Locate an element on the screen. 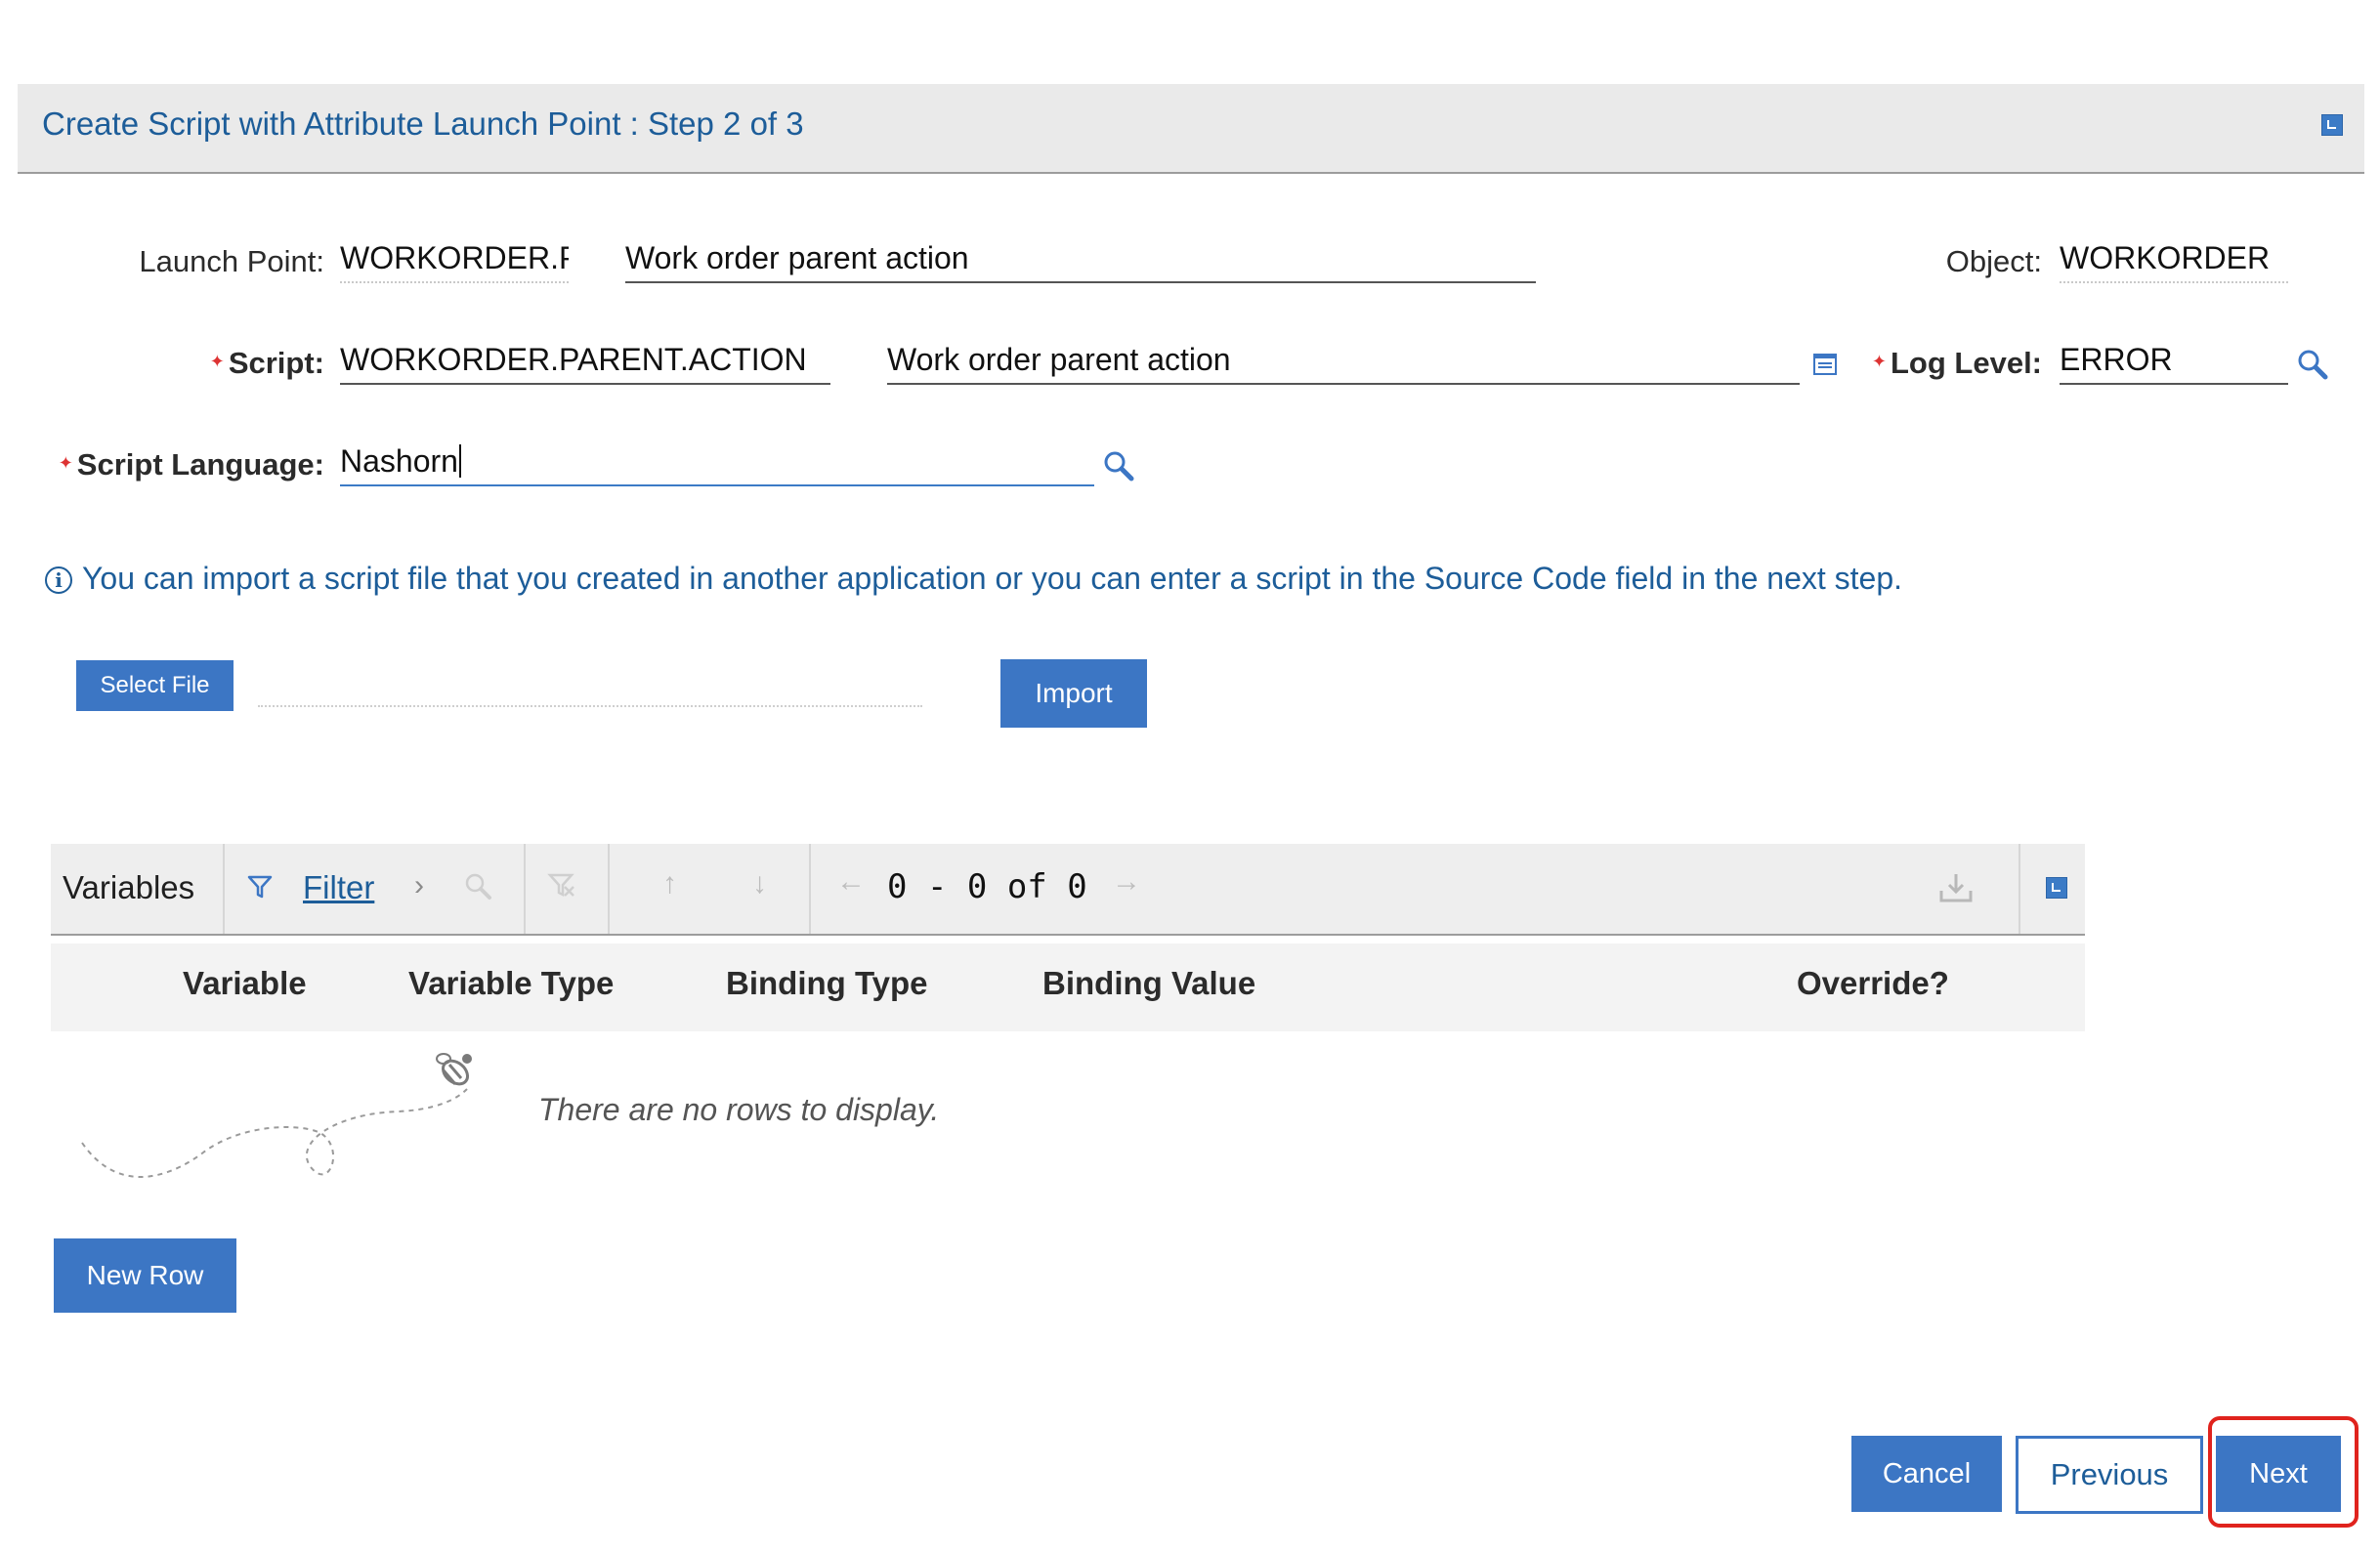 This screenshot has height=1551, width=2380. info-icon: i is located at coordinates (58, 580).